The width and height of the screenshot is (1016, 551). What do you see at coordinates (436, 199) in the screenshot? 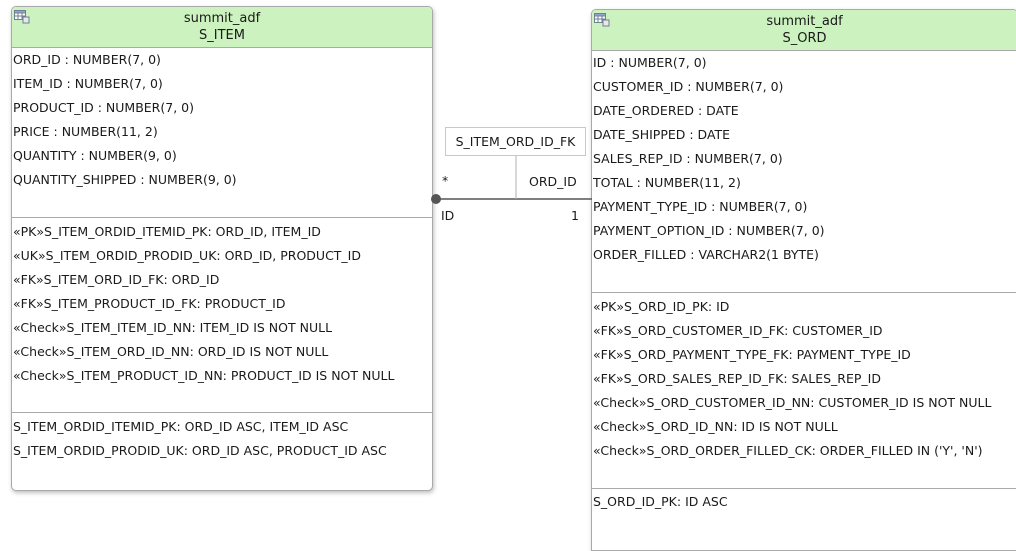
I see `connector-endpoint` at bounding box center [436, 199].